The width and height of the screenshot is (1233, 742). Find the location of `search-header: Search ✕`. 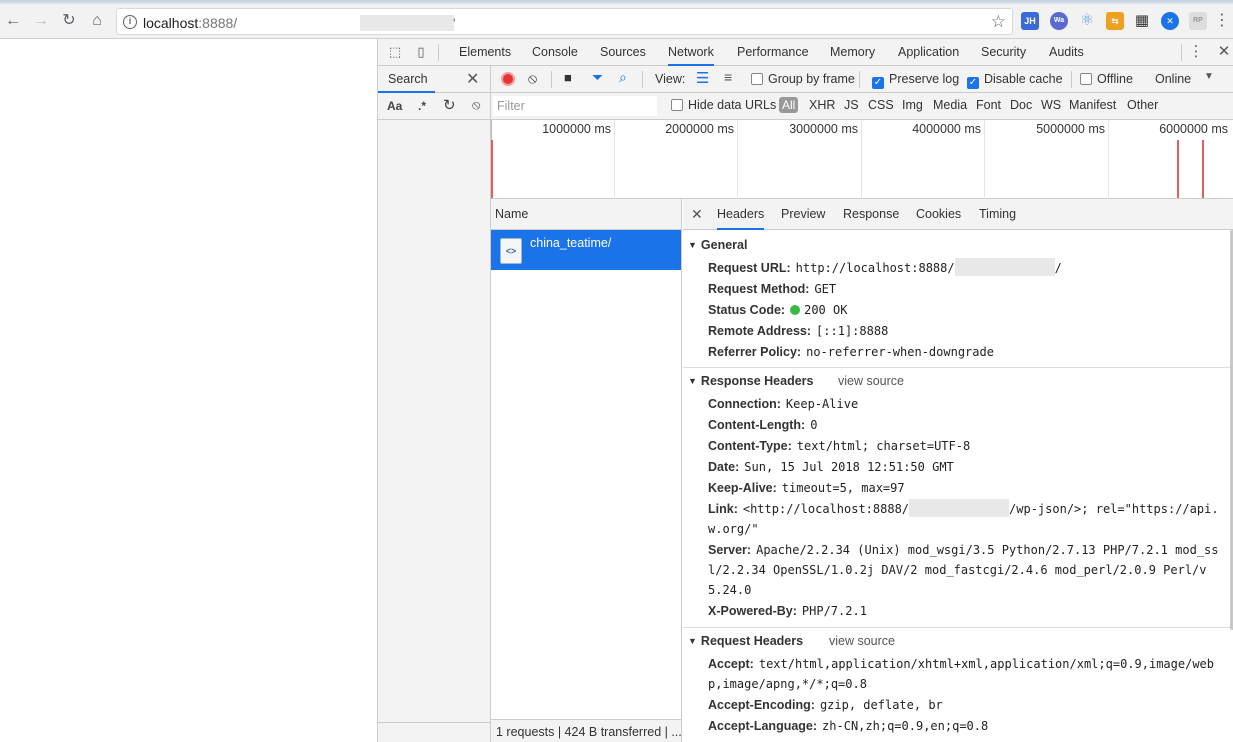

search-header: Search ✕ is located at coordinates (434, 79).